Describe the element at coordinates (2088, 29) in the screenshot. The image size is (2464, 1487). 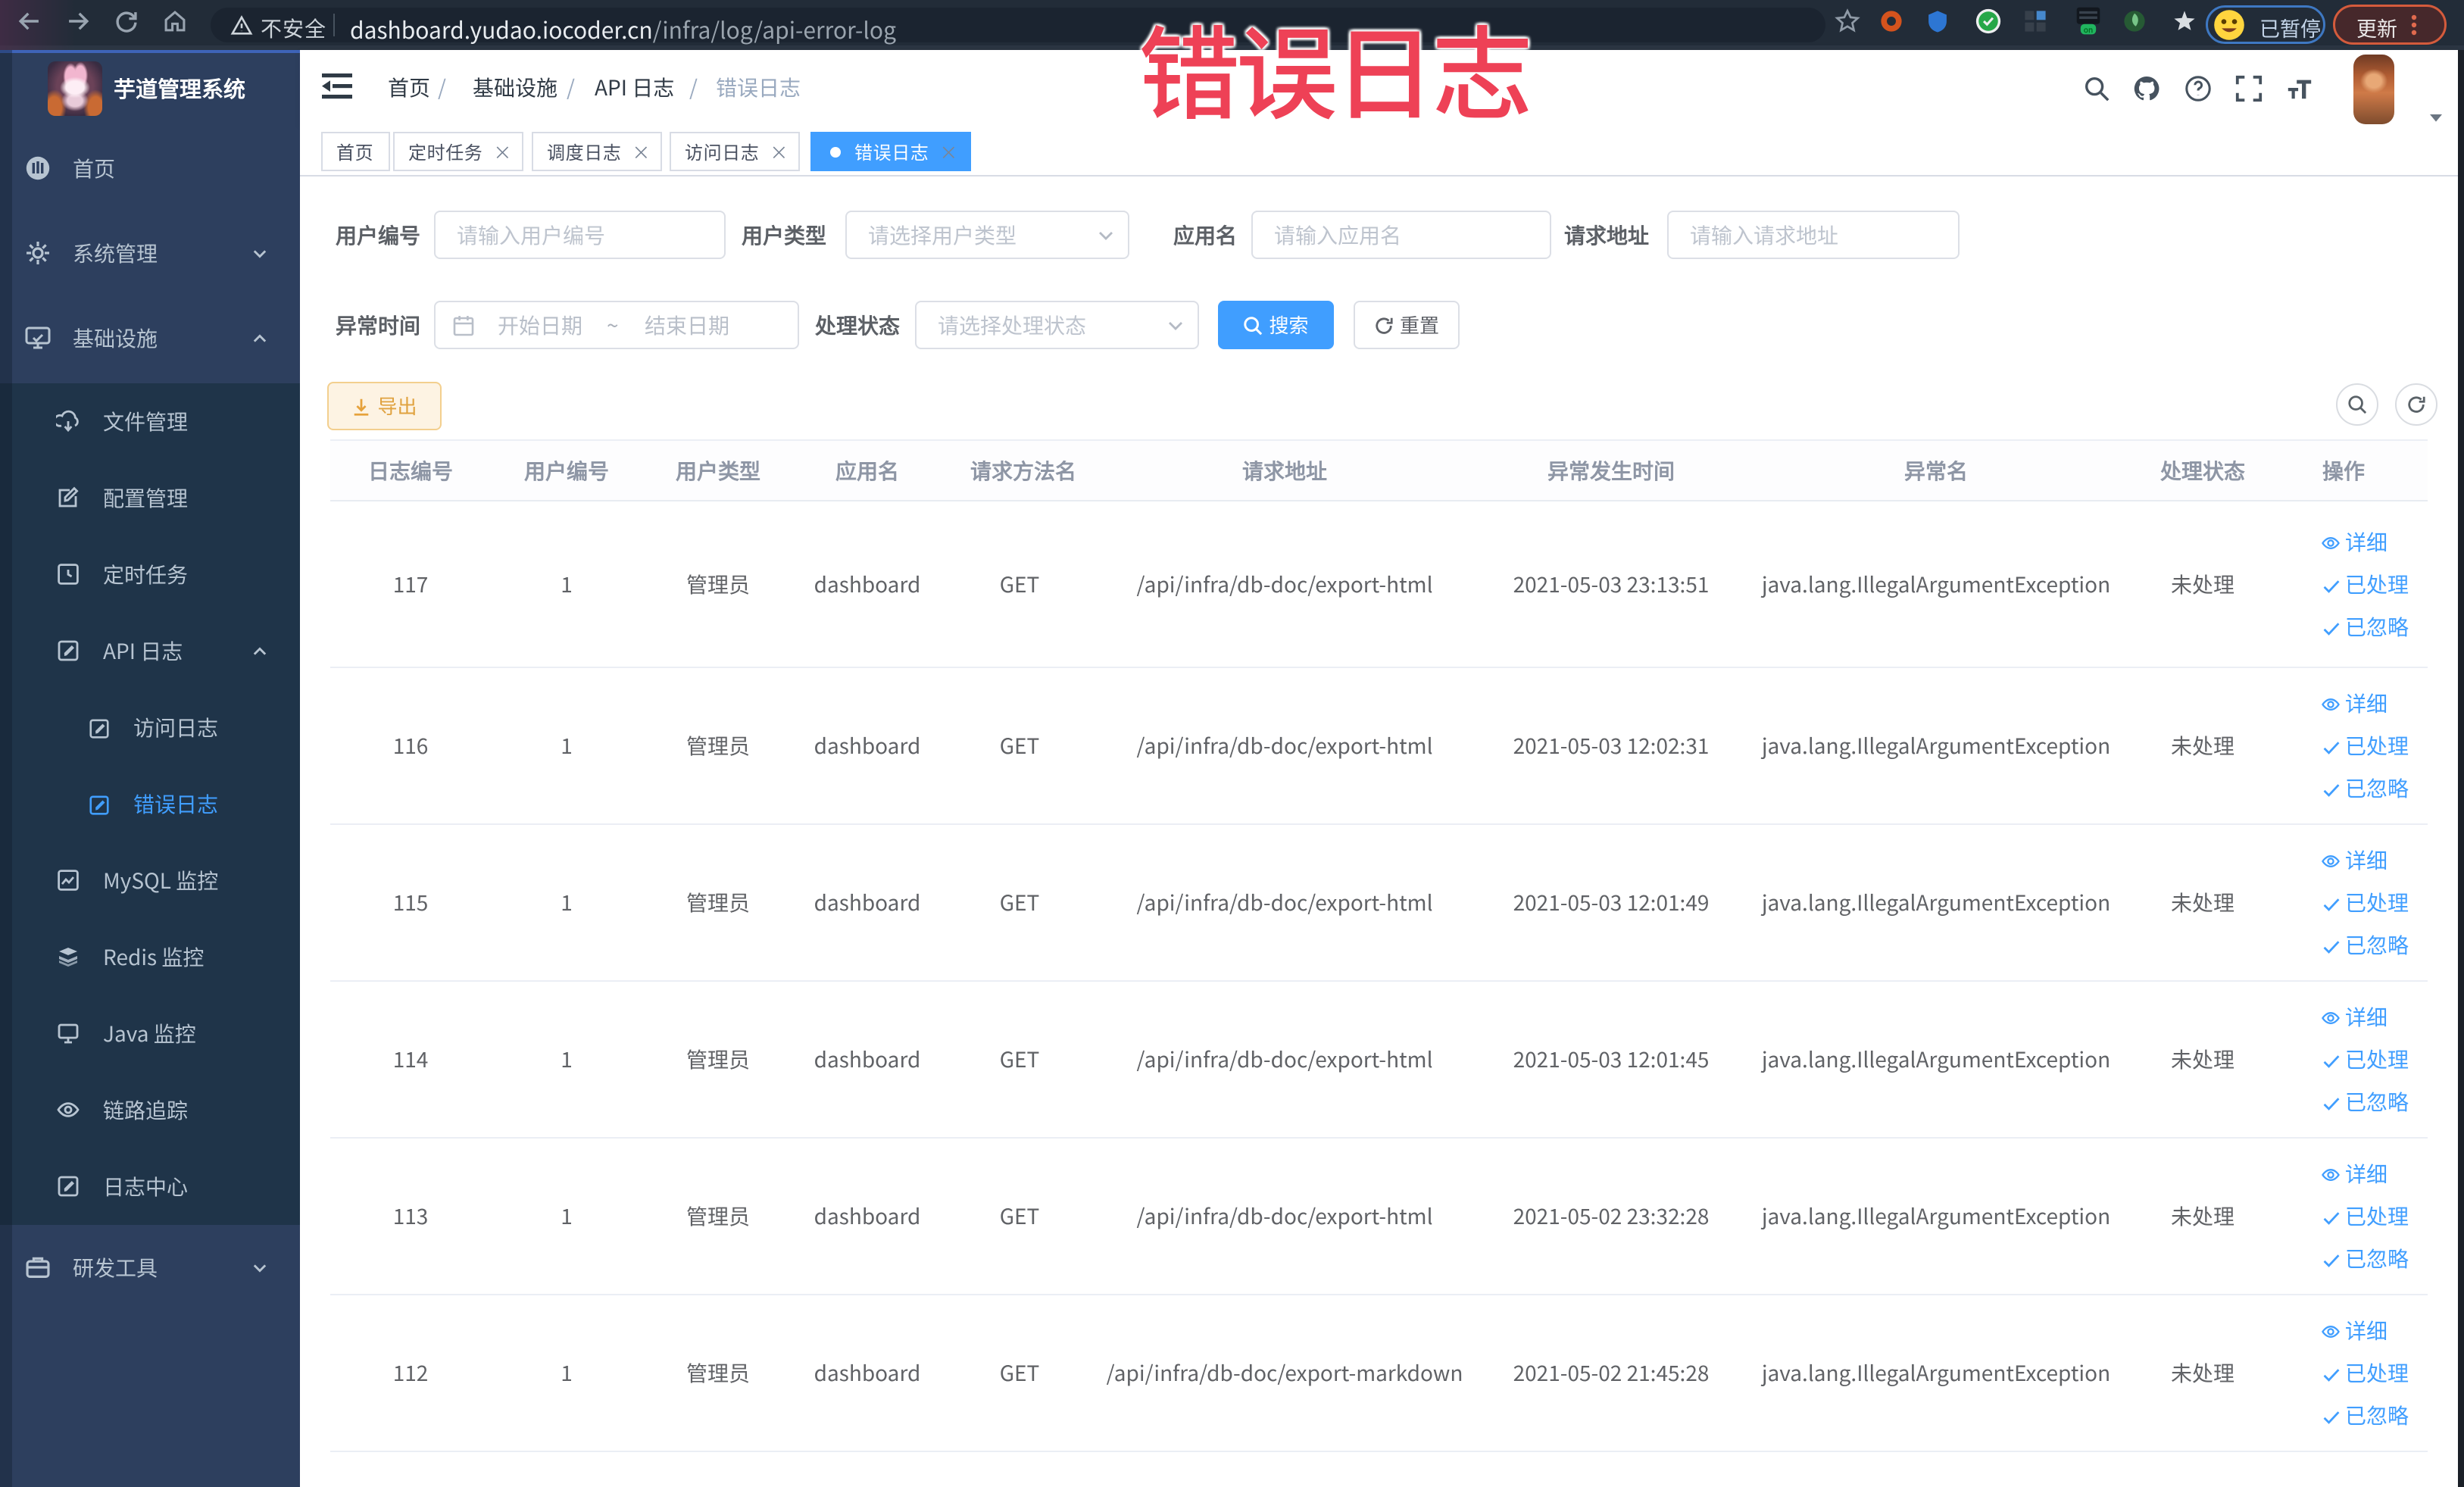
I see `svg-text: on` at that location.